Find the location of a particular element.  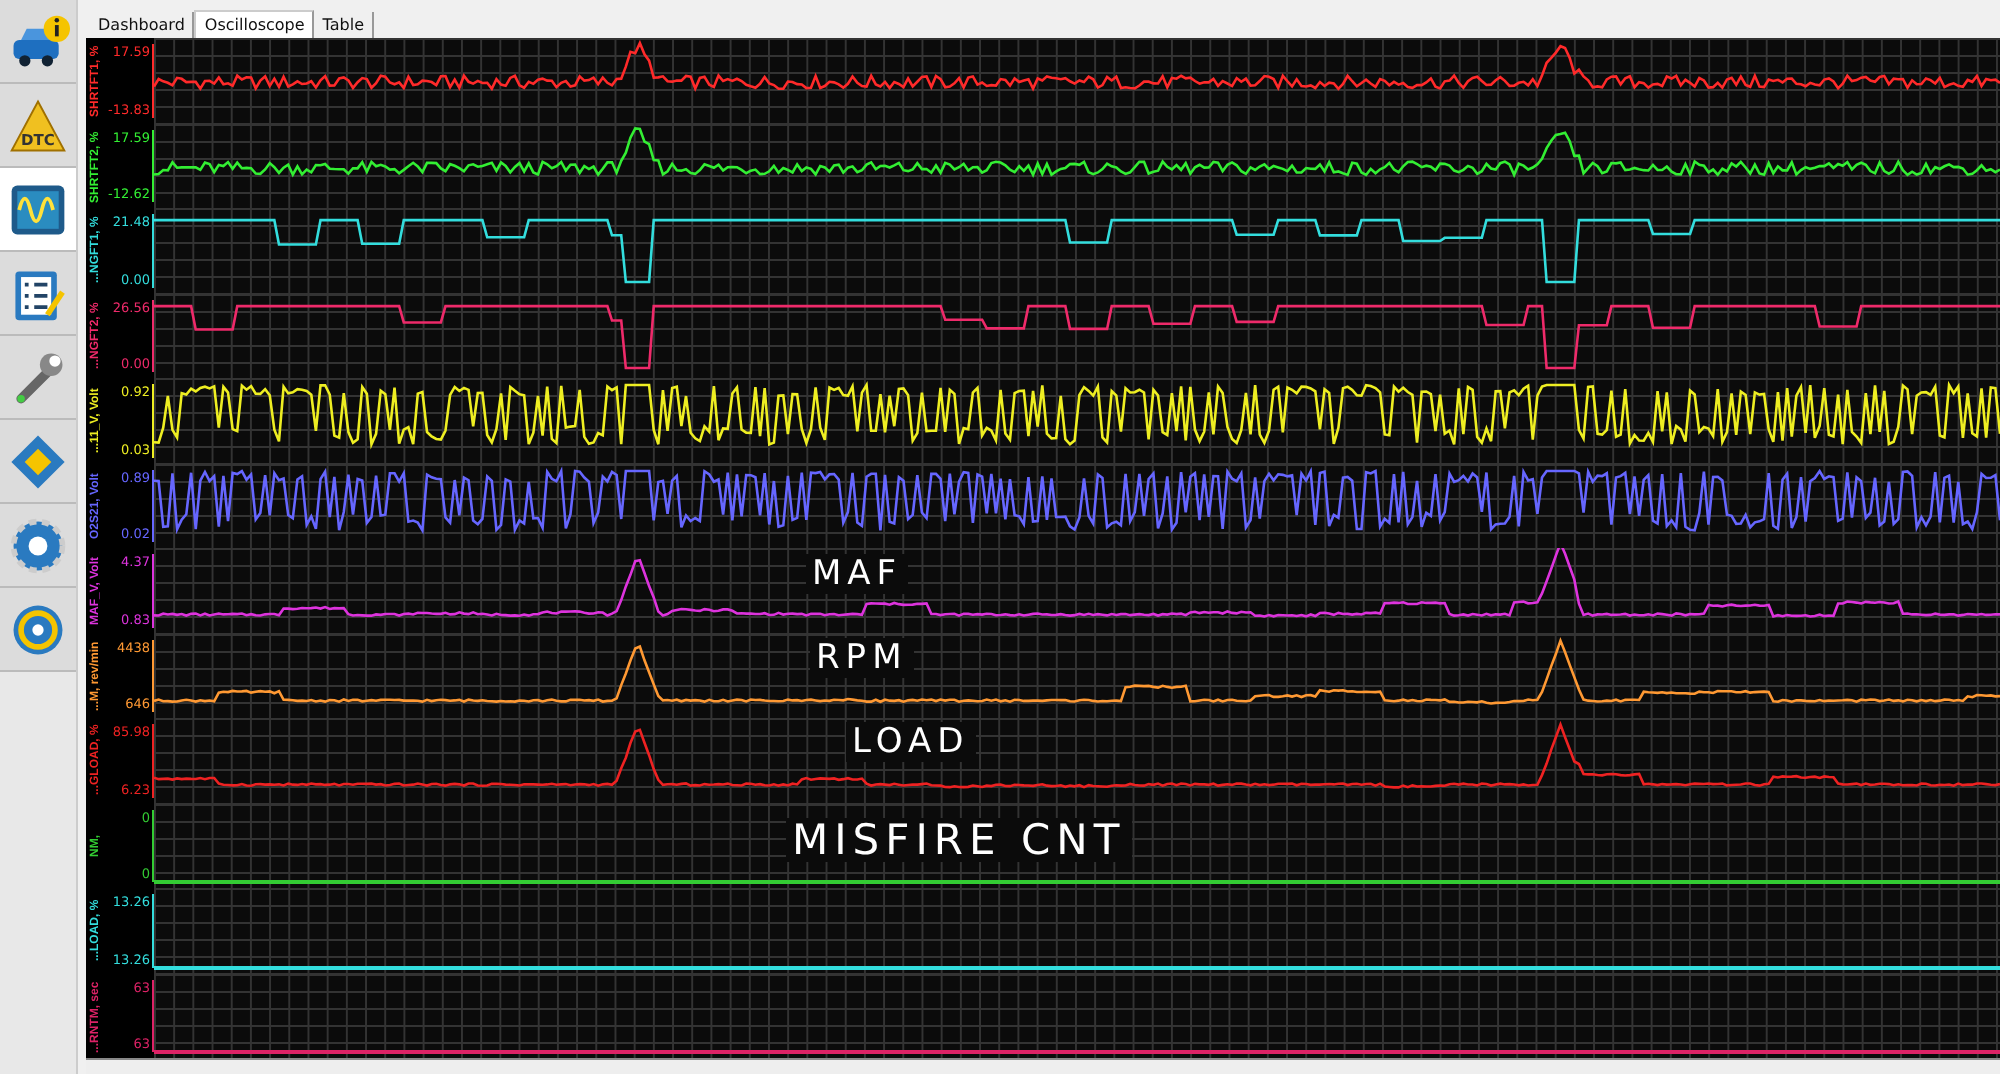

handwritten-note: LOAD is located at coordinates (911, 742).